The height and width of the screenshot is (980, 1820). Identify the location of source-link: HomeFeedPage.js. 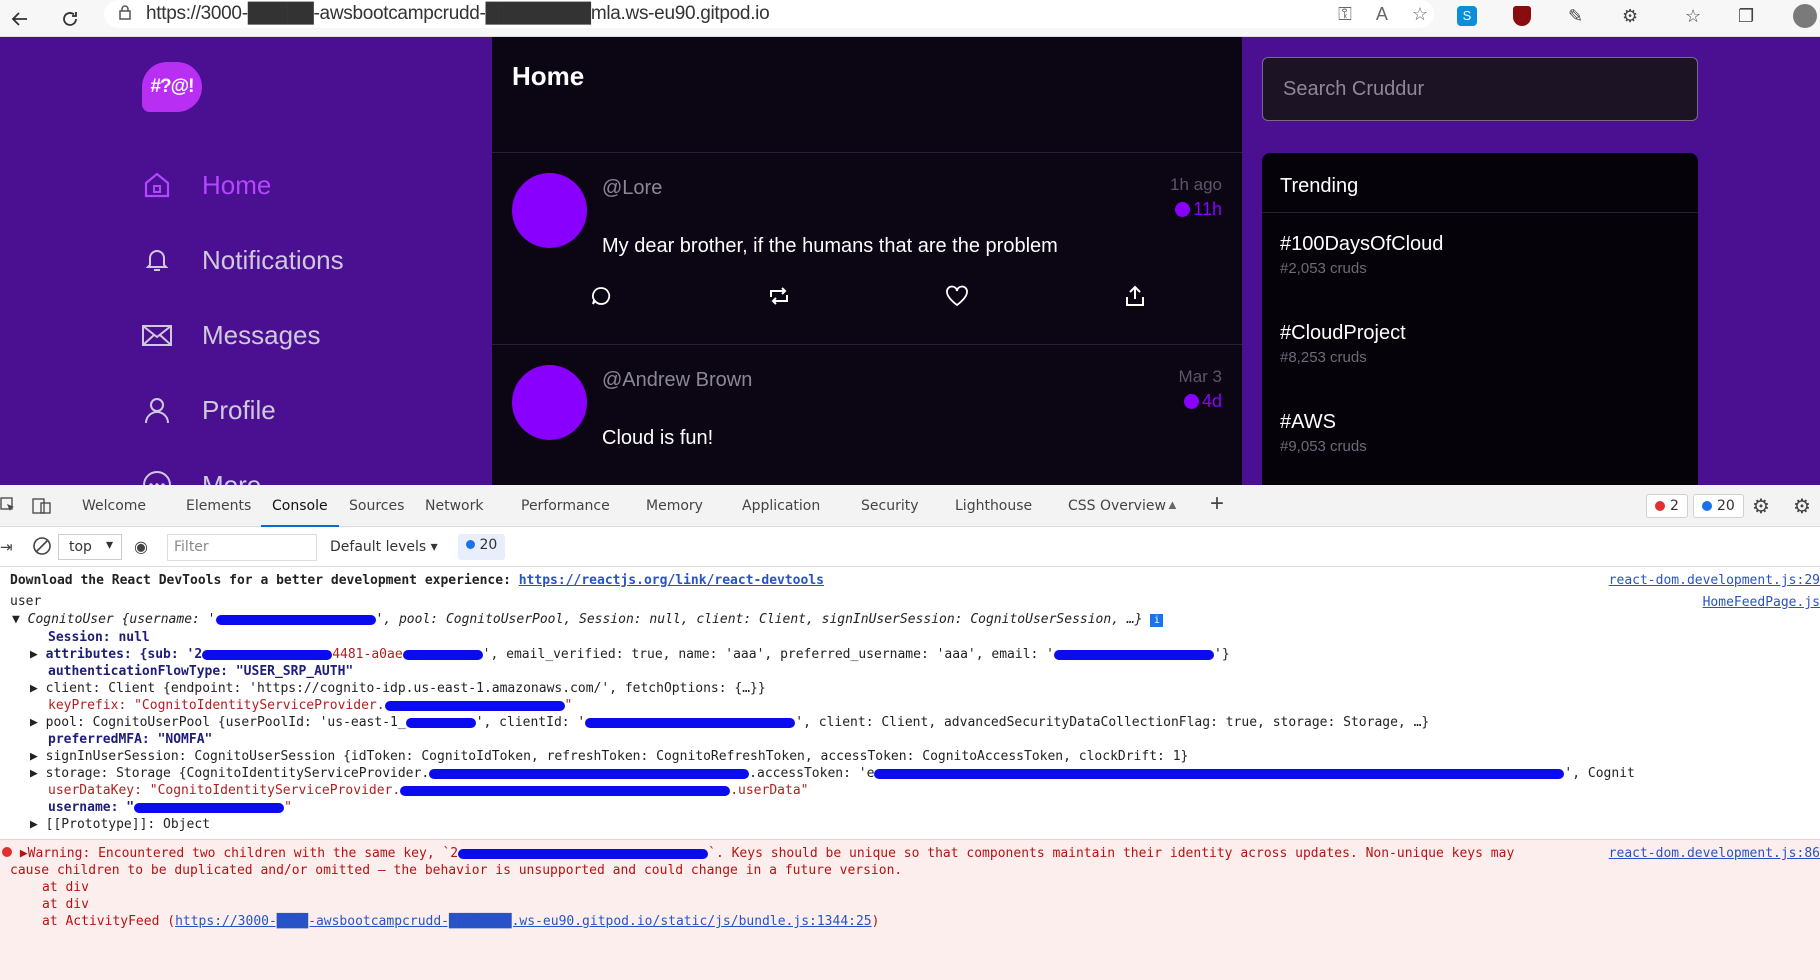
(1761, 602).